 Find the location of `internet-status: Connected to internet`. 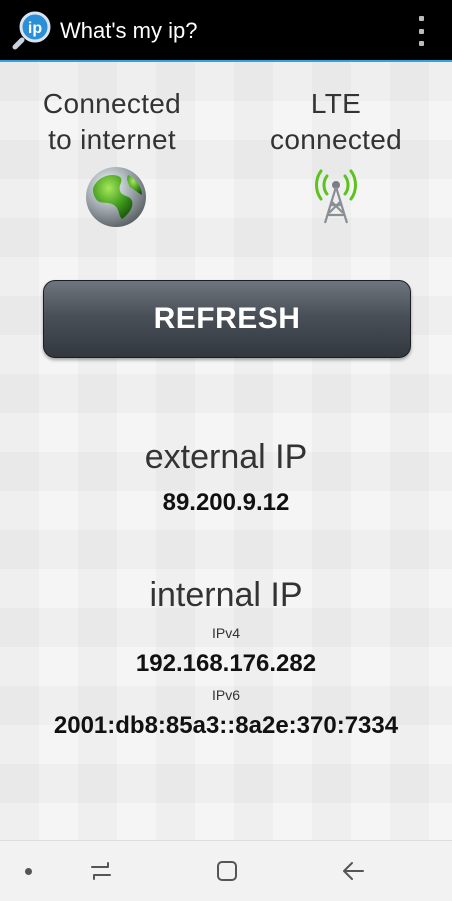

internet-status: Connected to internet is located at coordinates (112, 122).